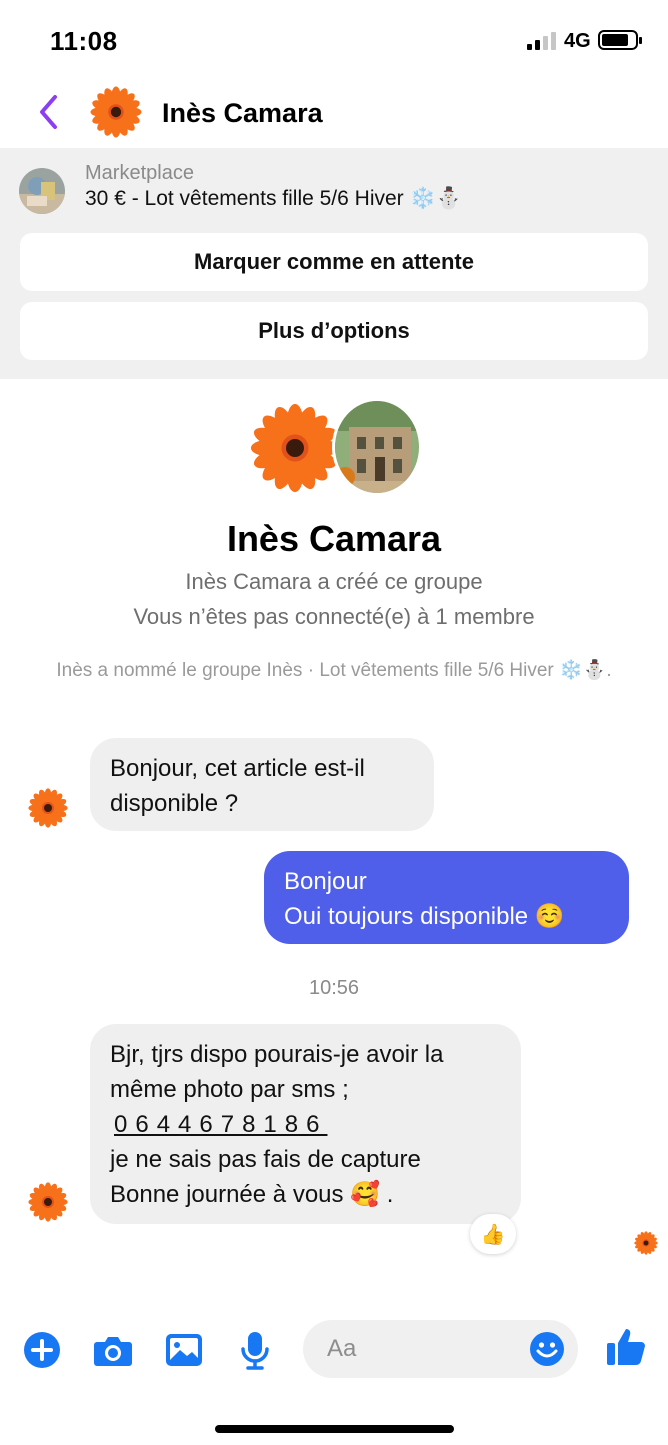 Image resolution: width=668 pixels, height=1445 pixels. I want to click on group-connection-status: Vous n’êtes pas connecté(e) à 1 membre, so click(334, 616).